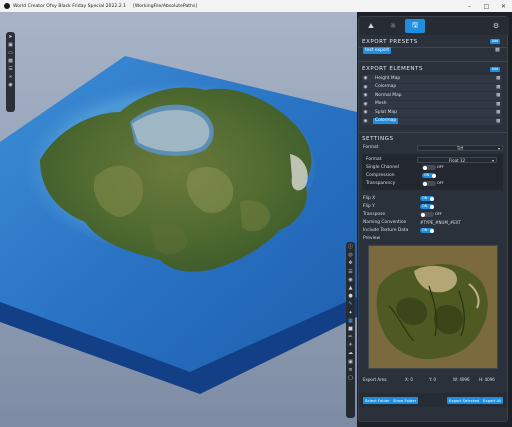 The image size is (512, 427). What do you see at coordinates (351, 329) in the screenshot?
I see `paint-icon: ■` at bounding box center [351, 329].